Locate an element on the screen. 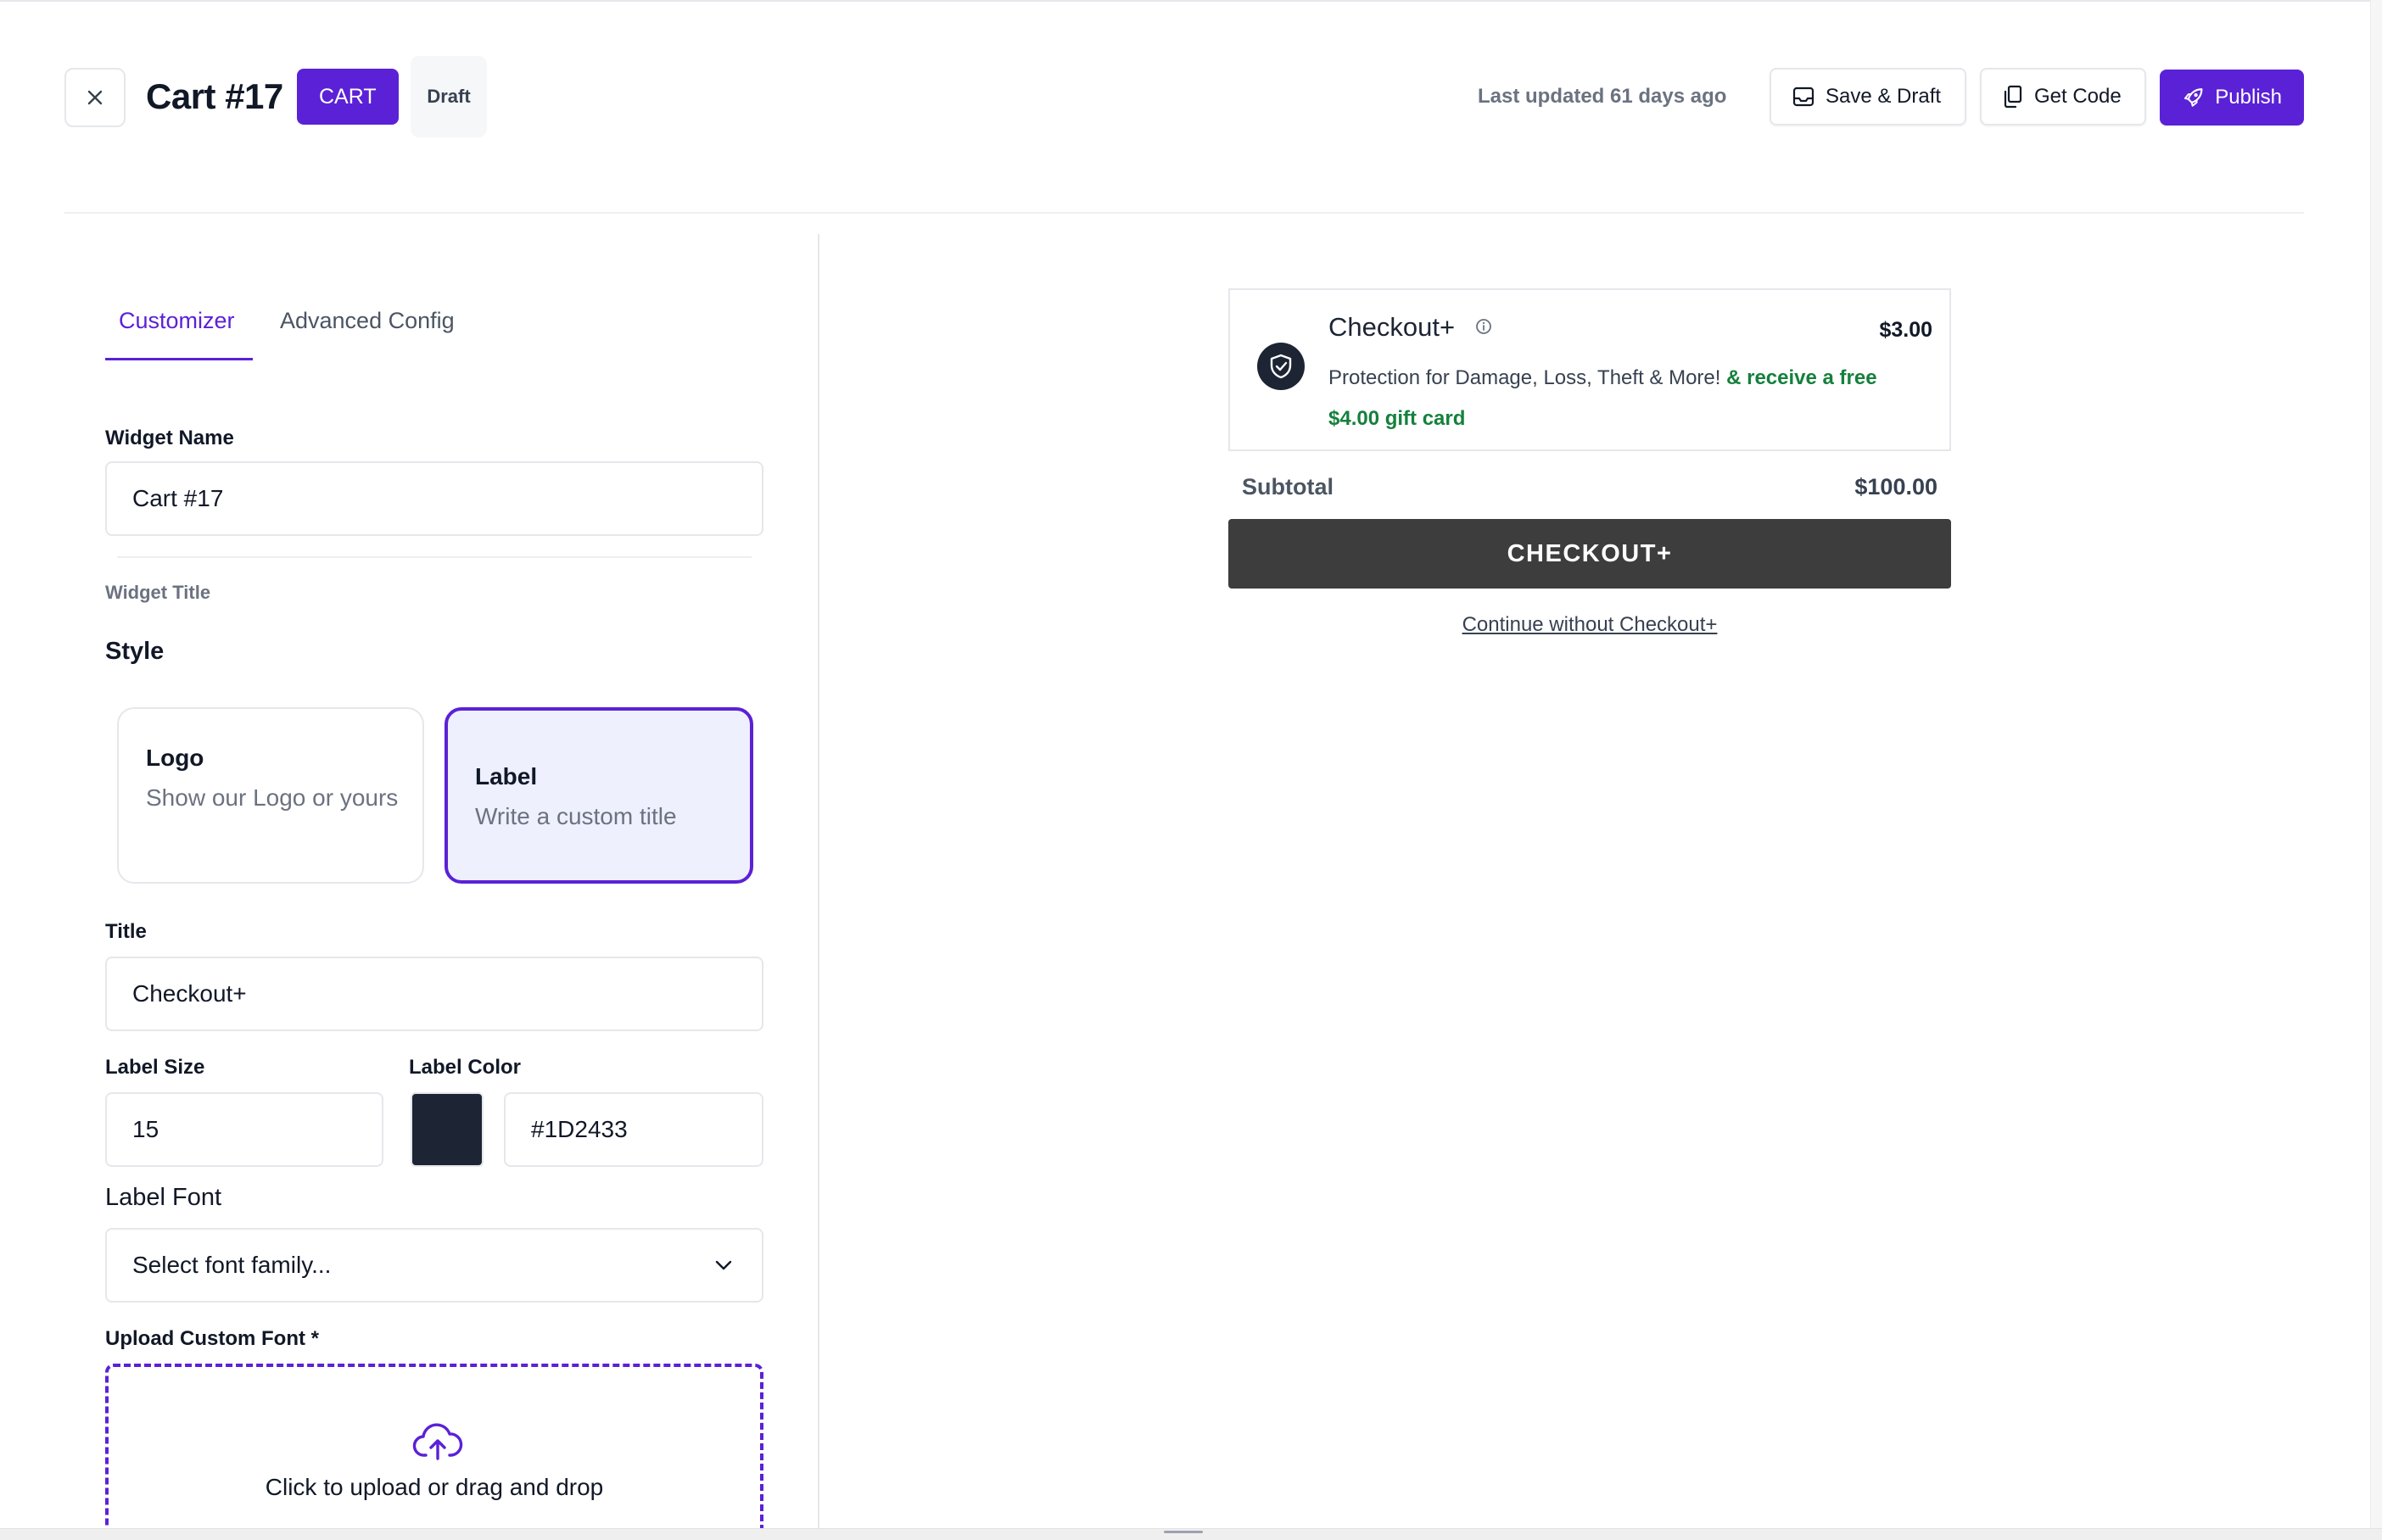 The image size is (2382, 1540). style-heading: Style is located at coordinates (135, 651).